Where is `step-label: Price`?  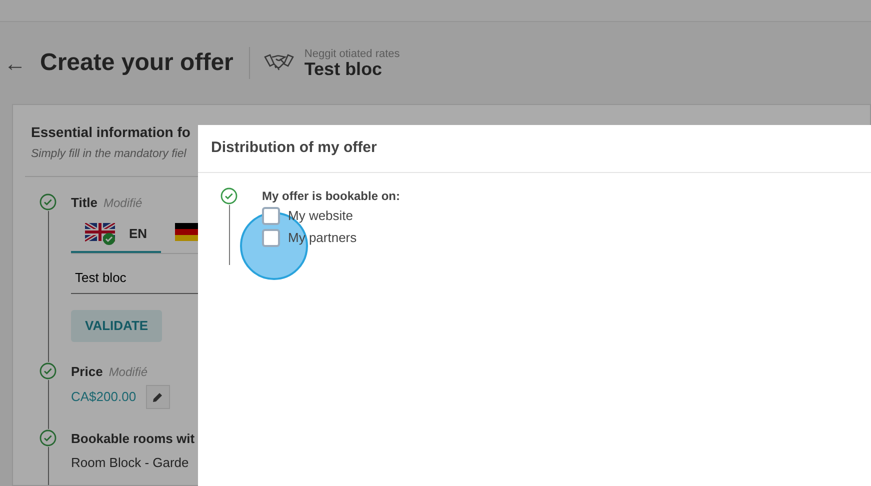 step-label: Price is located at coordinates (87, 371).